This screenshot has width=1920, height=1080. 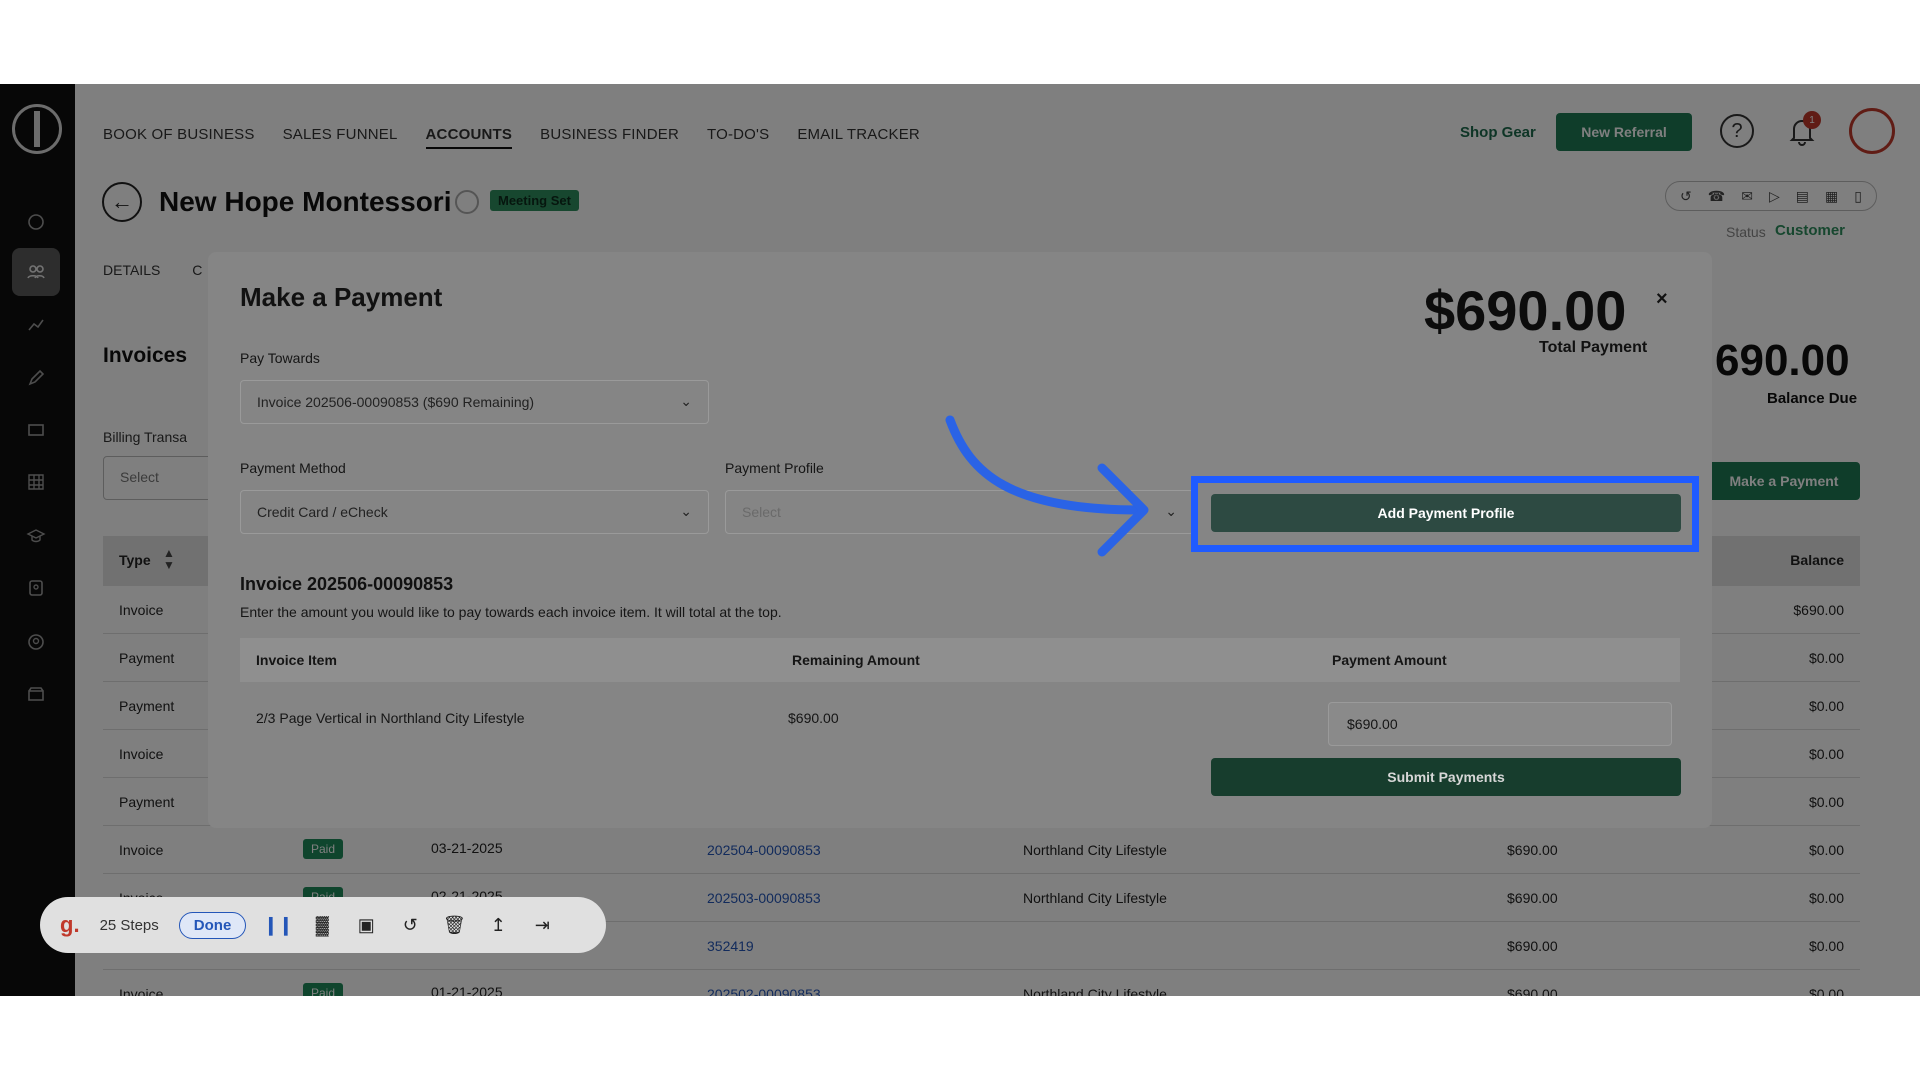 What do you see at coordinates (341, 297) in the screenshot?
I see `modal-title: Make a Payment` at bounding box center [341, 297].